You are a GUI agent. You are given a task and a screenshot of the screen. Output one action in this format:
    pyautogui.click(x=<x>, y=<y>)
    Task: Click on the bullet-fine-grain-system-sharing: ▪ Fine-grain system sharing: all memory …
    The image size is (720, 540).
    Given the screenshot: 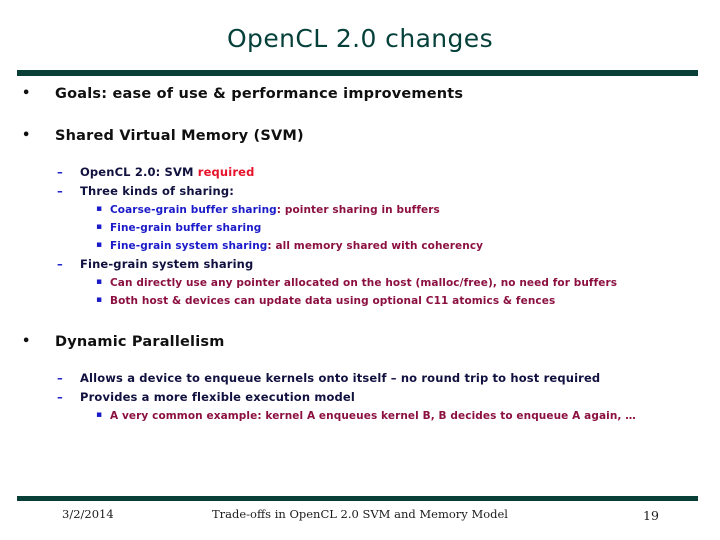 What is the action you would take?
    pyautogui.click(x=360, y=246)
    